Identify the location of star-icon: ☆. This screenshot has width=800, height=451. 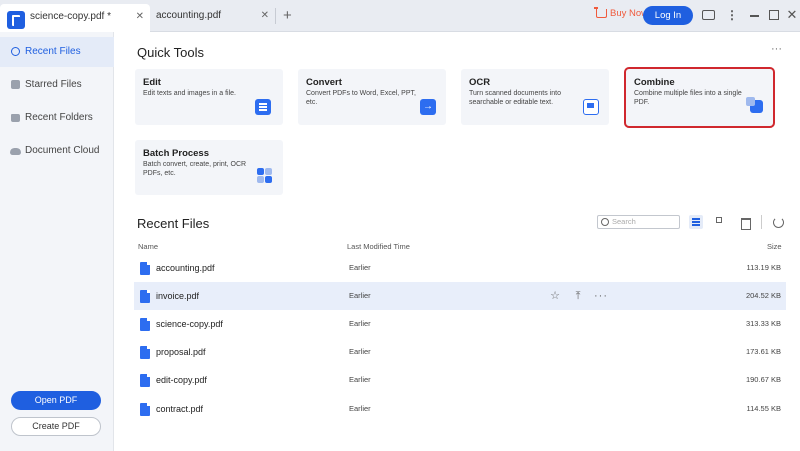
(555, 296).